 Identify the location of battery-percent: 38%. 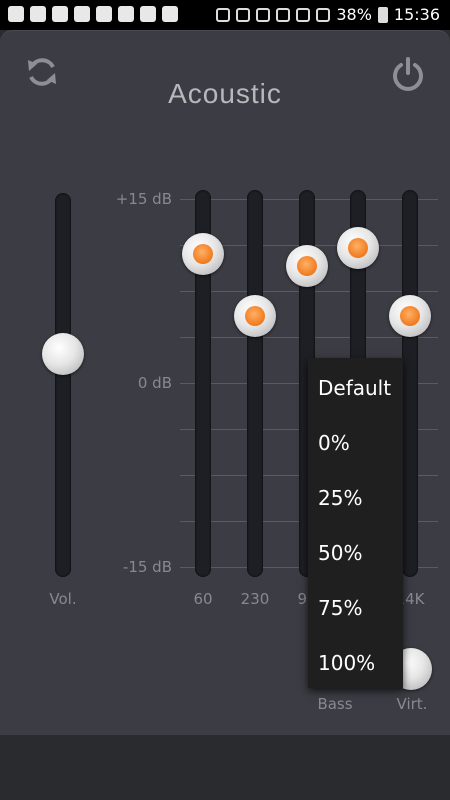
(354, 14).